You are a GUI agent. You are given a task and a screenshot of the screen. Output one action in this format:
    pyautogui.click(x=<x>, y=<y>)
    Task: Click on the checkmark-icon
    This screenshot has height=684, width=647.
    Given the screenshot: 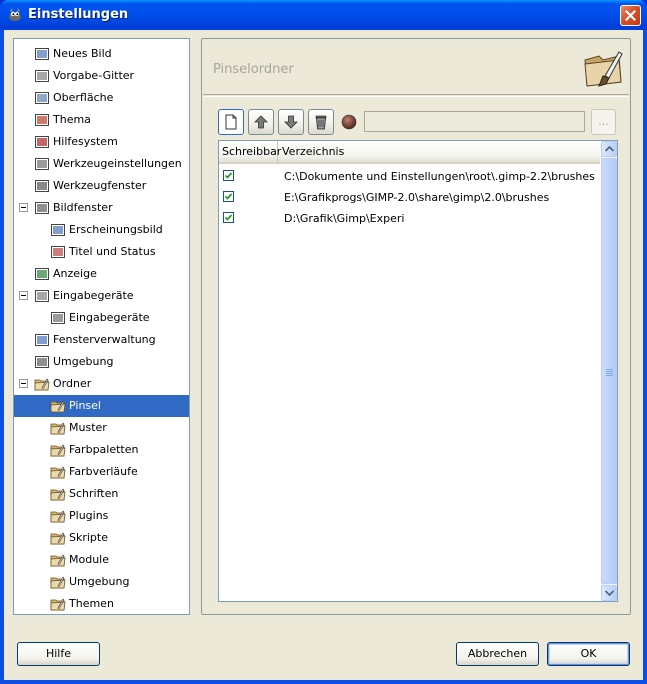 What is the action you would take?
    pyautogui.click(x=228, y=175)
    